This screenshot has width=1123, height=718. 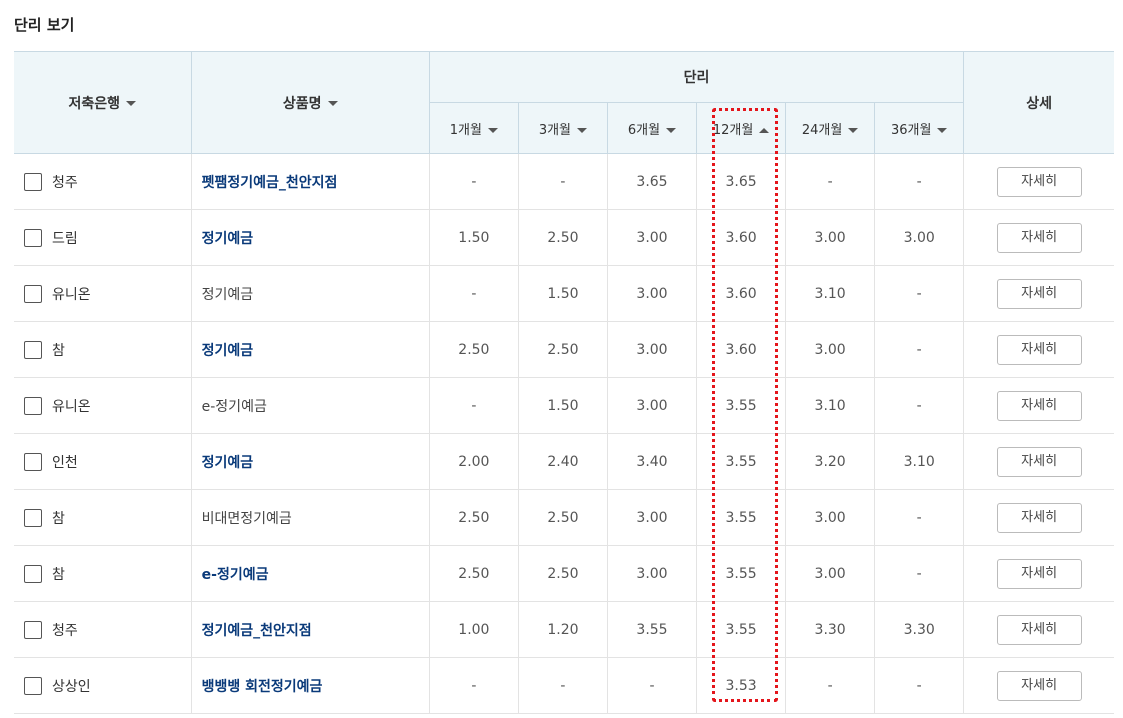 I want to click on term-header-12개월: 12개월, so click(x=741, y=128).